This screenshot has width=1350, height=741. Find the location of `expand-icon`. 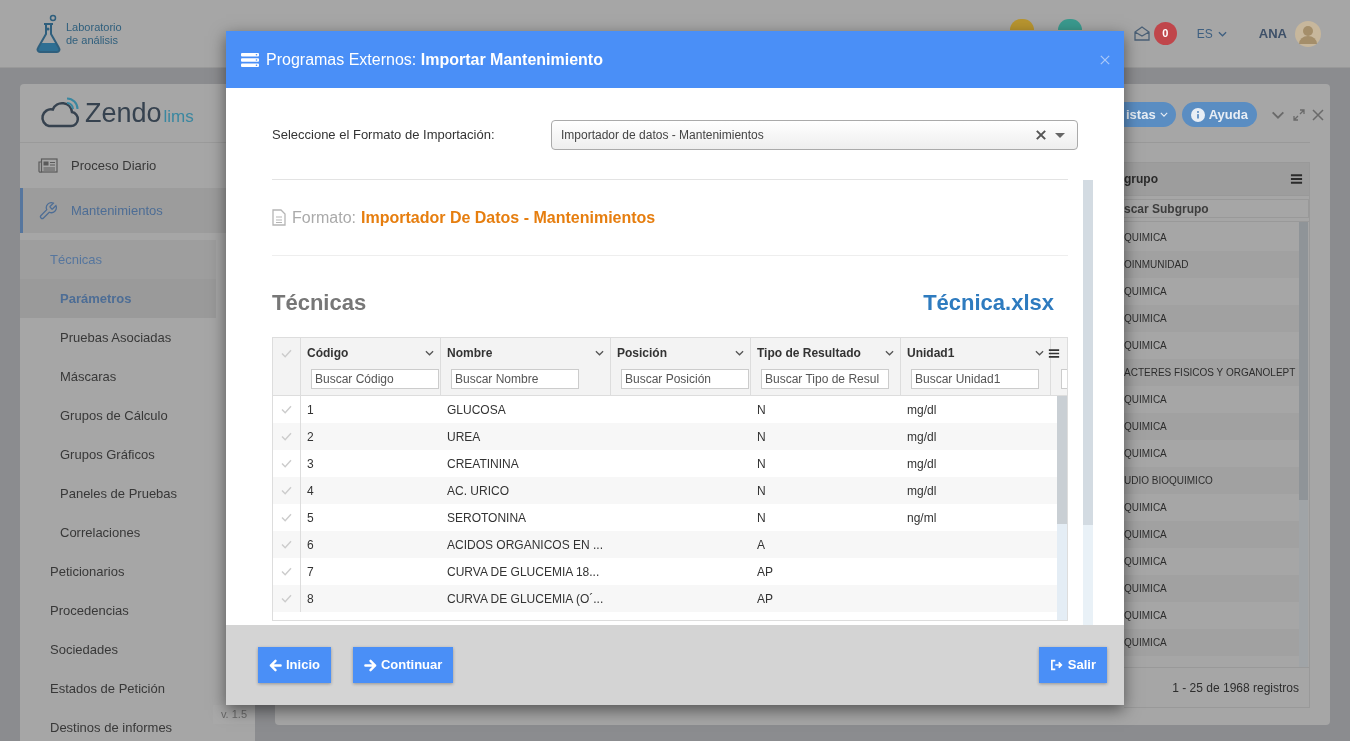

expand-icon is located at coordinates (1298, 114).